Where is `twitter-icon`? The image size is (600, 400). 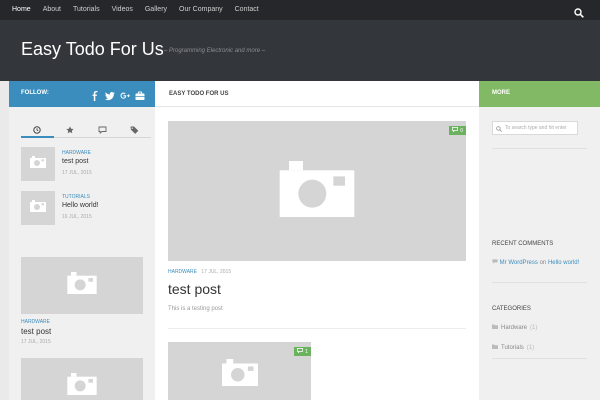 twitter-icon is located at coordinates (110, 94).